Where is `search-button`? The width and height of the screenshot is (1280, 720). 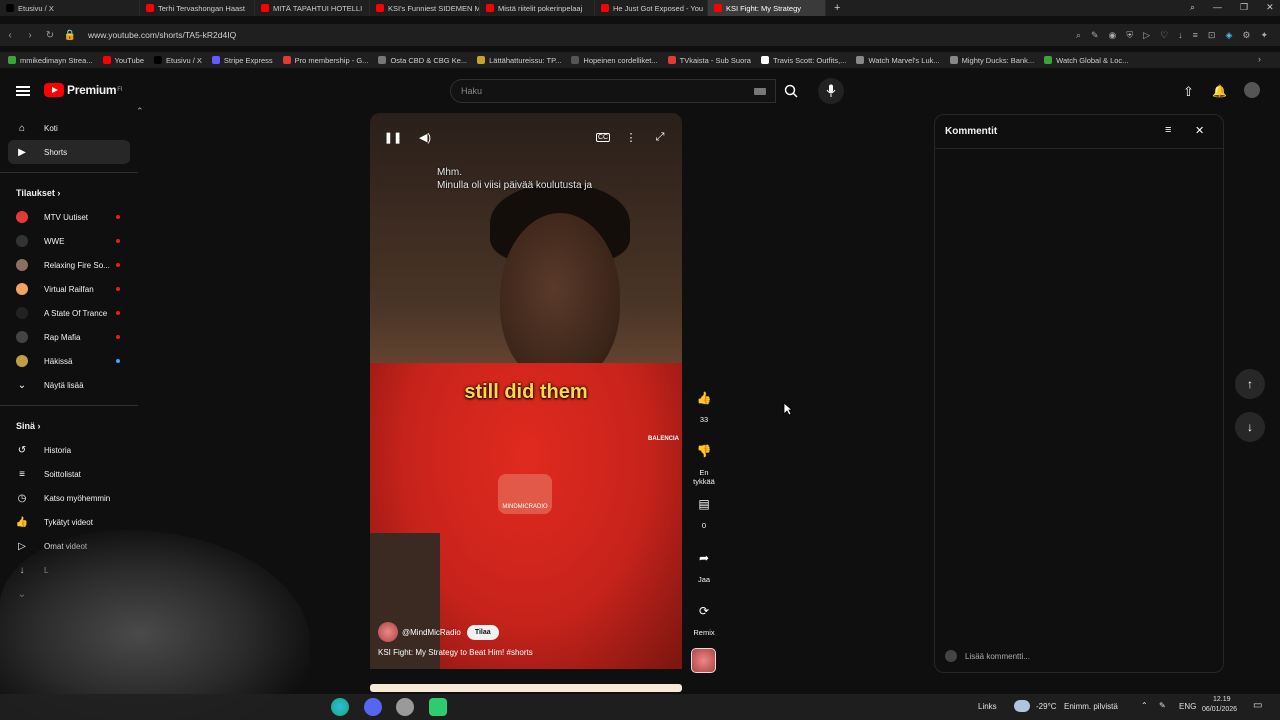 search-button is located at coordinates (791, 91).